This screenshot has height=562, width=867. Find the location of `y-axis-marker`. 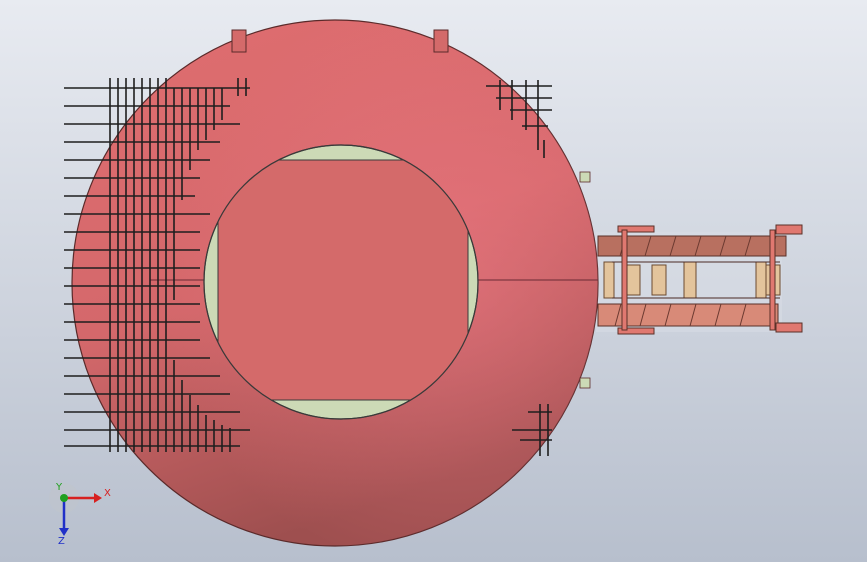

y-axis-marker is located at coordinates (64, 498).